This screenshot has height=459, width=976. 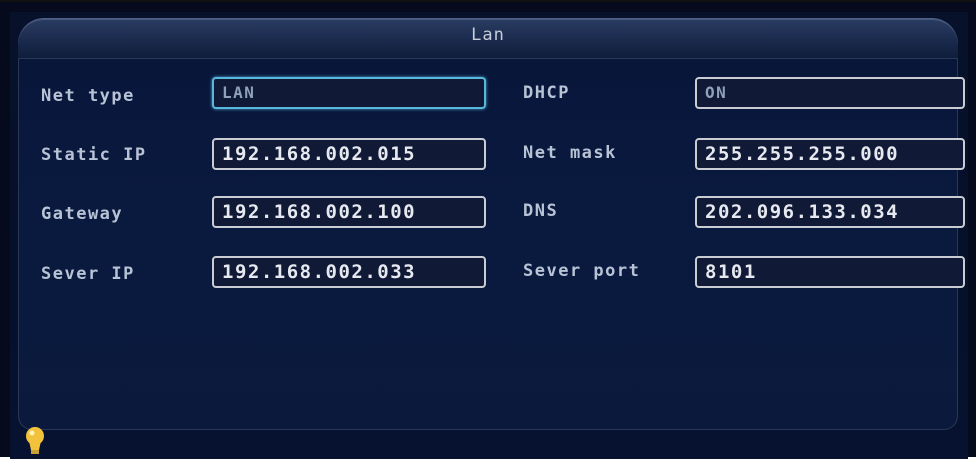 I want to click on dhcp-label: DHCP, so click(x=546, y=93).